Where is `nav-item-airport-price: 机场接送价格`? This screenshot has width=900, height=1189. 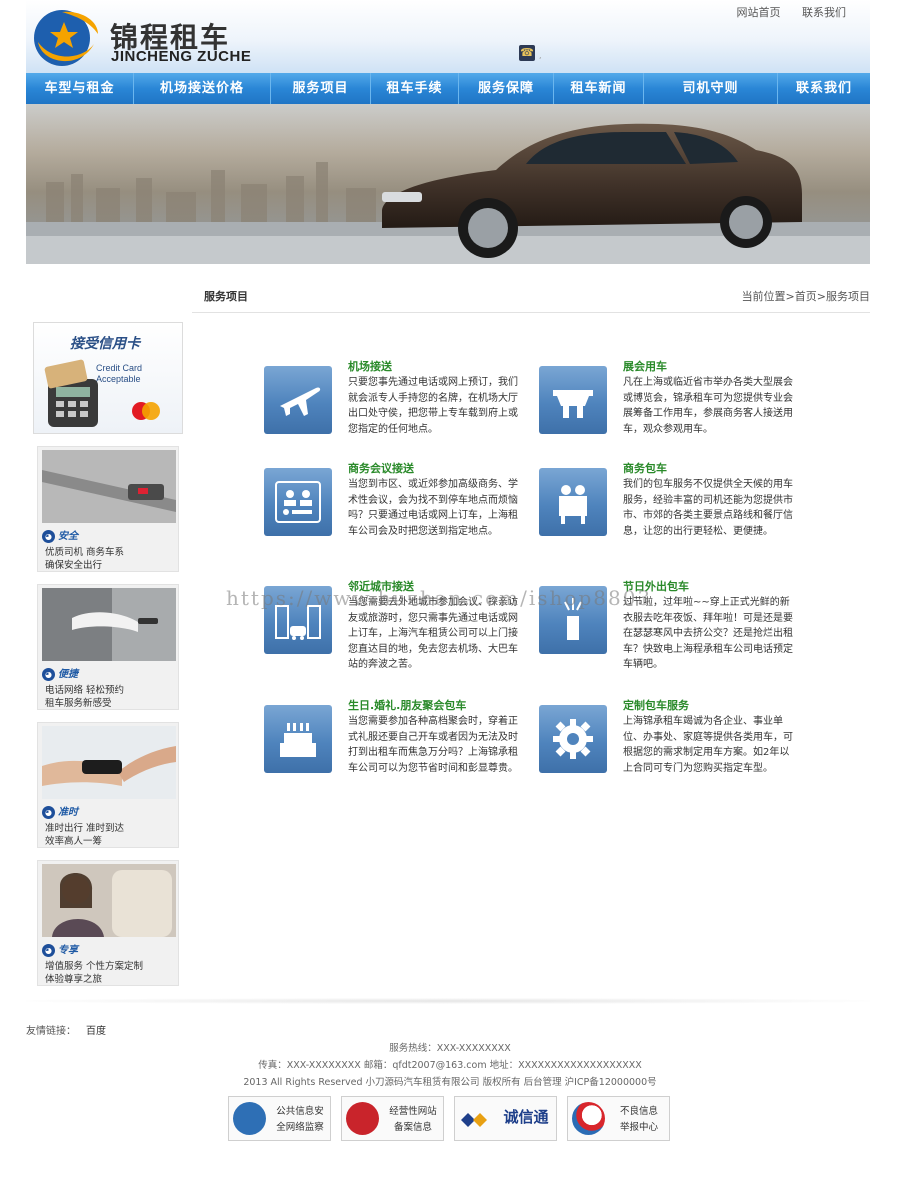 nav-item-airport-price: 机场接送价格 is located at coordinates (202, 88).